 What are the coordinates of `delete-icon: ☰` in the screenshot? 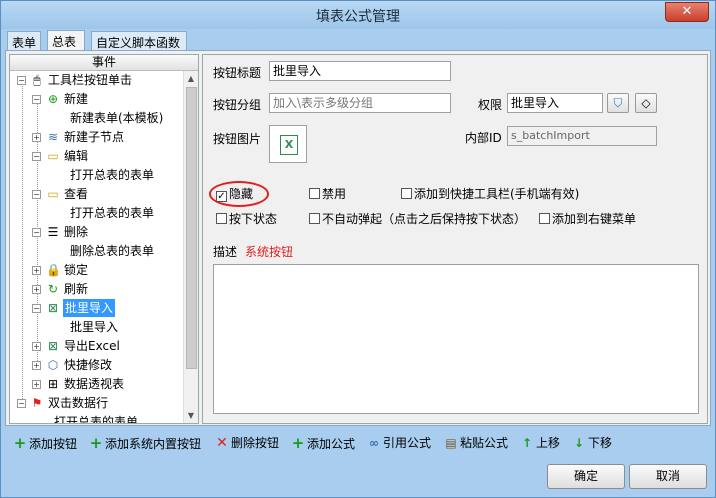 It's located at (53, 232).